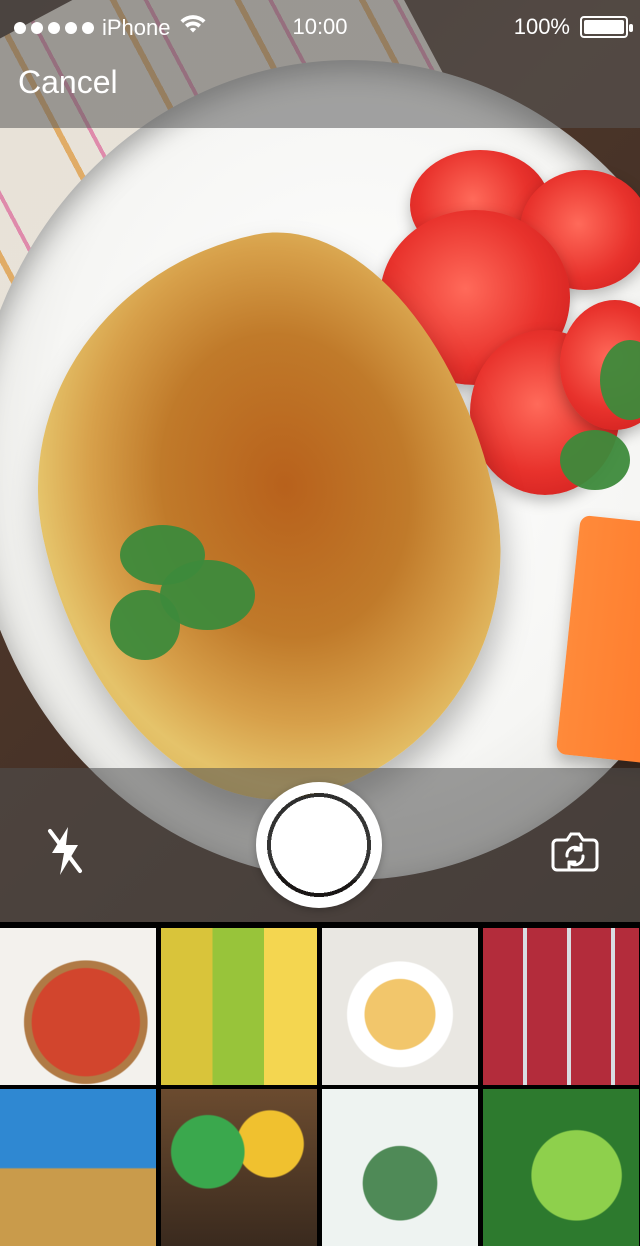 The image size is (640, 1246). What do you see at coordinates (561, 1167) in the screenshot?
I see `thumb-greens` at bounding box center [561, 1167].